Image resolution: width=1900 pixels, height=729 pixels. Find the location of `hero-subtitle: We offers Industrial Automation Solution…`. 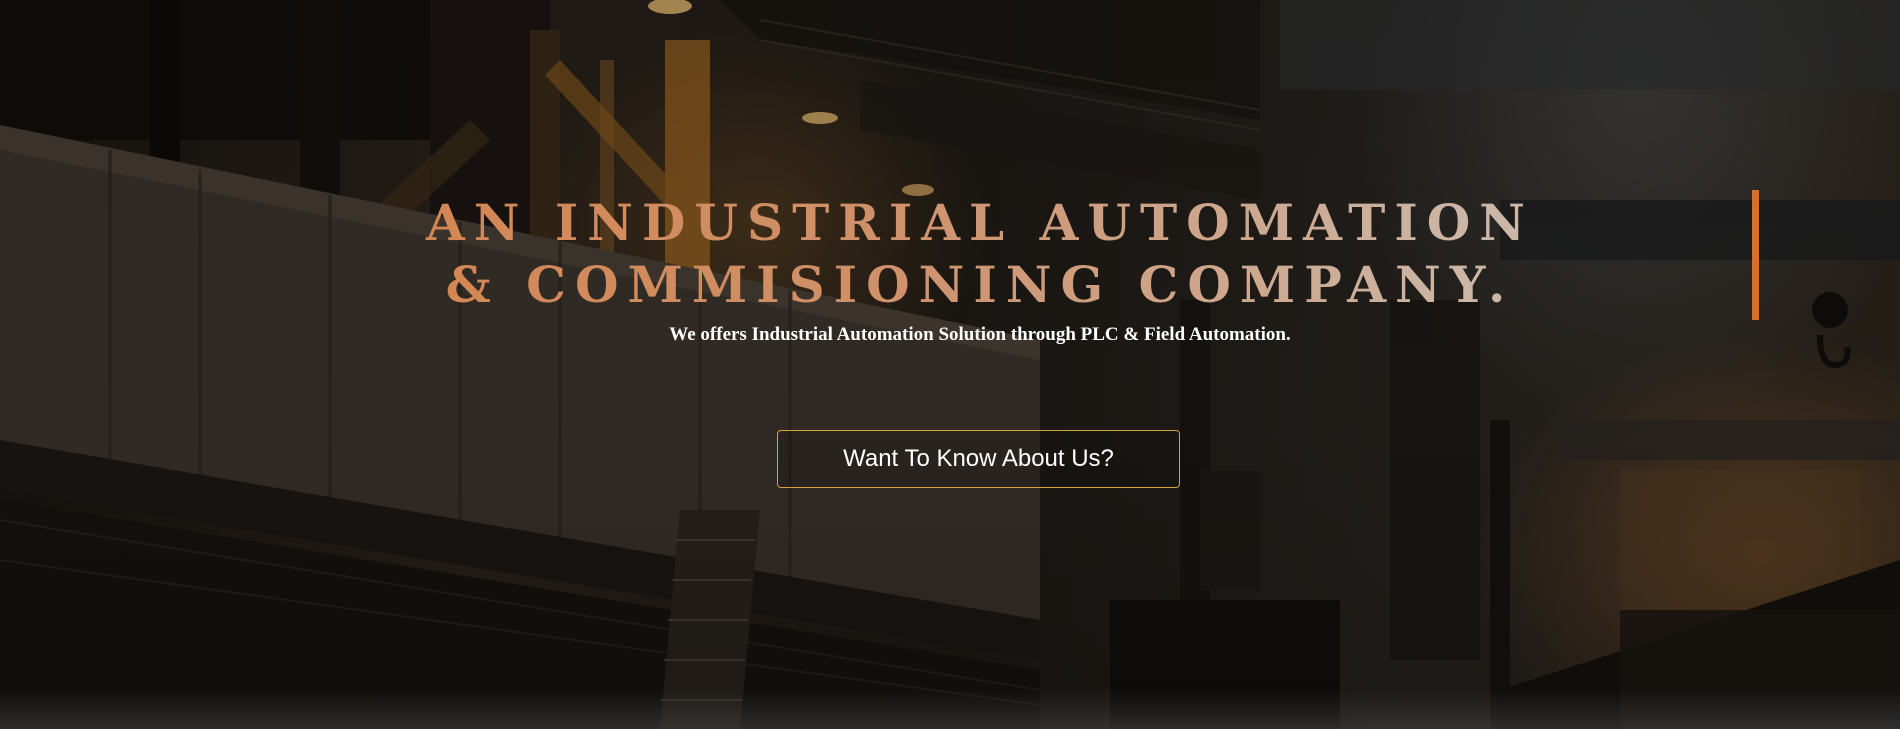

hero-subtitle: We offers Industrial Automation Solution… is located at coordinates (980, 334).